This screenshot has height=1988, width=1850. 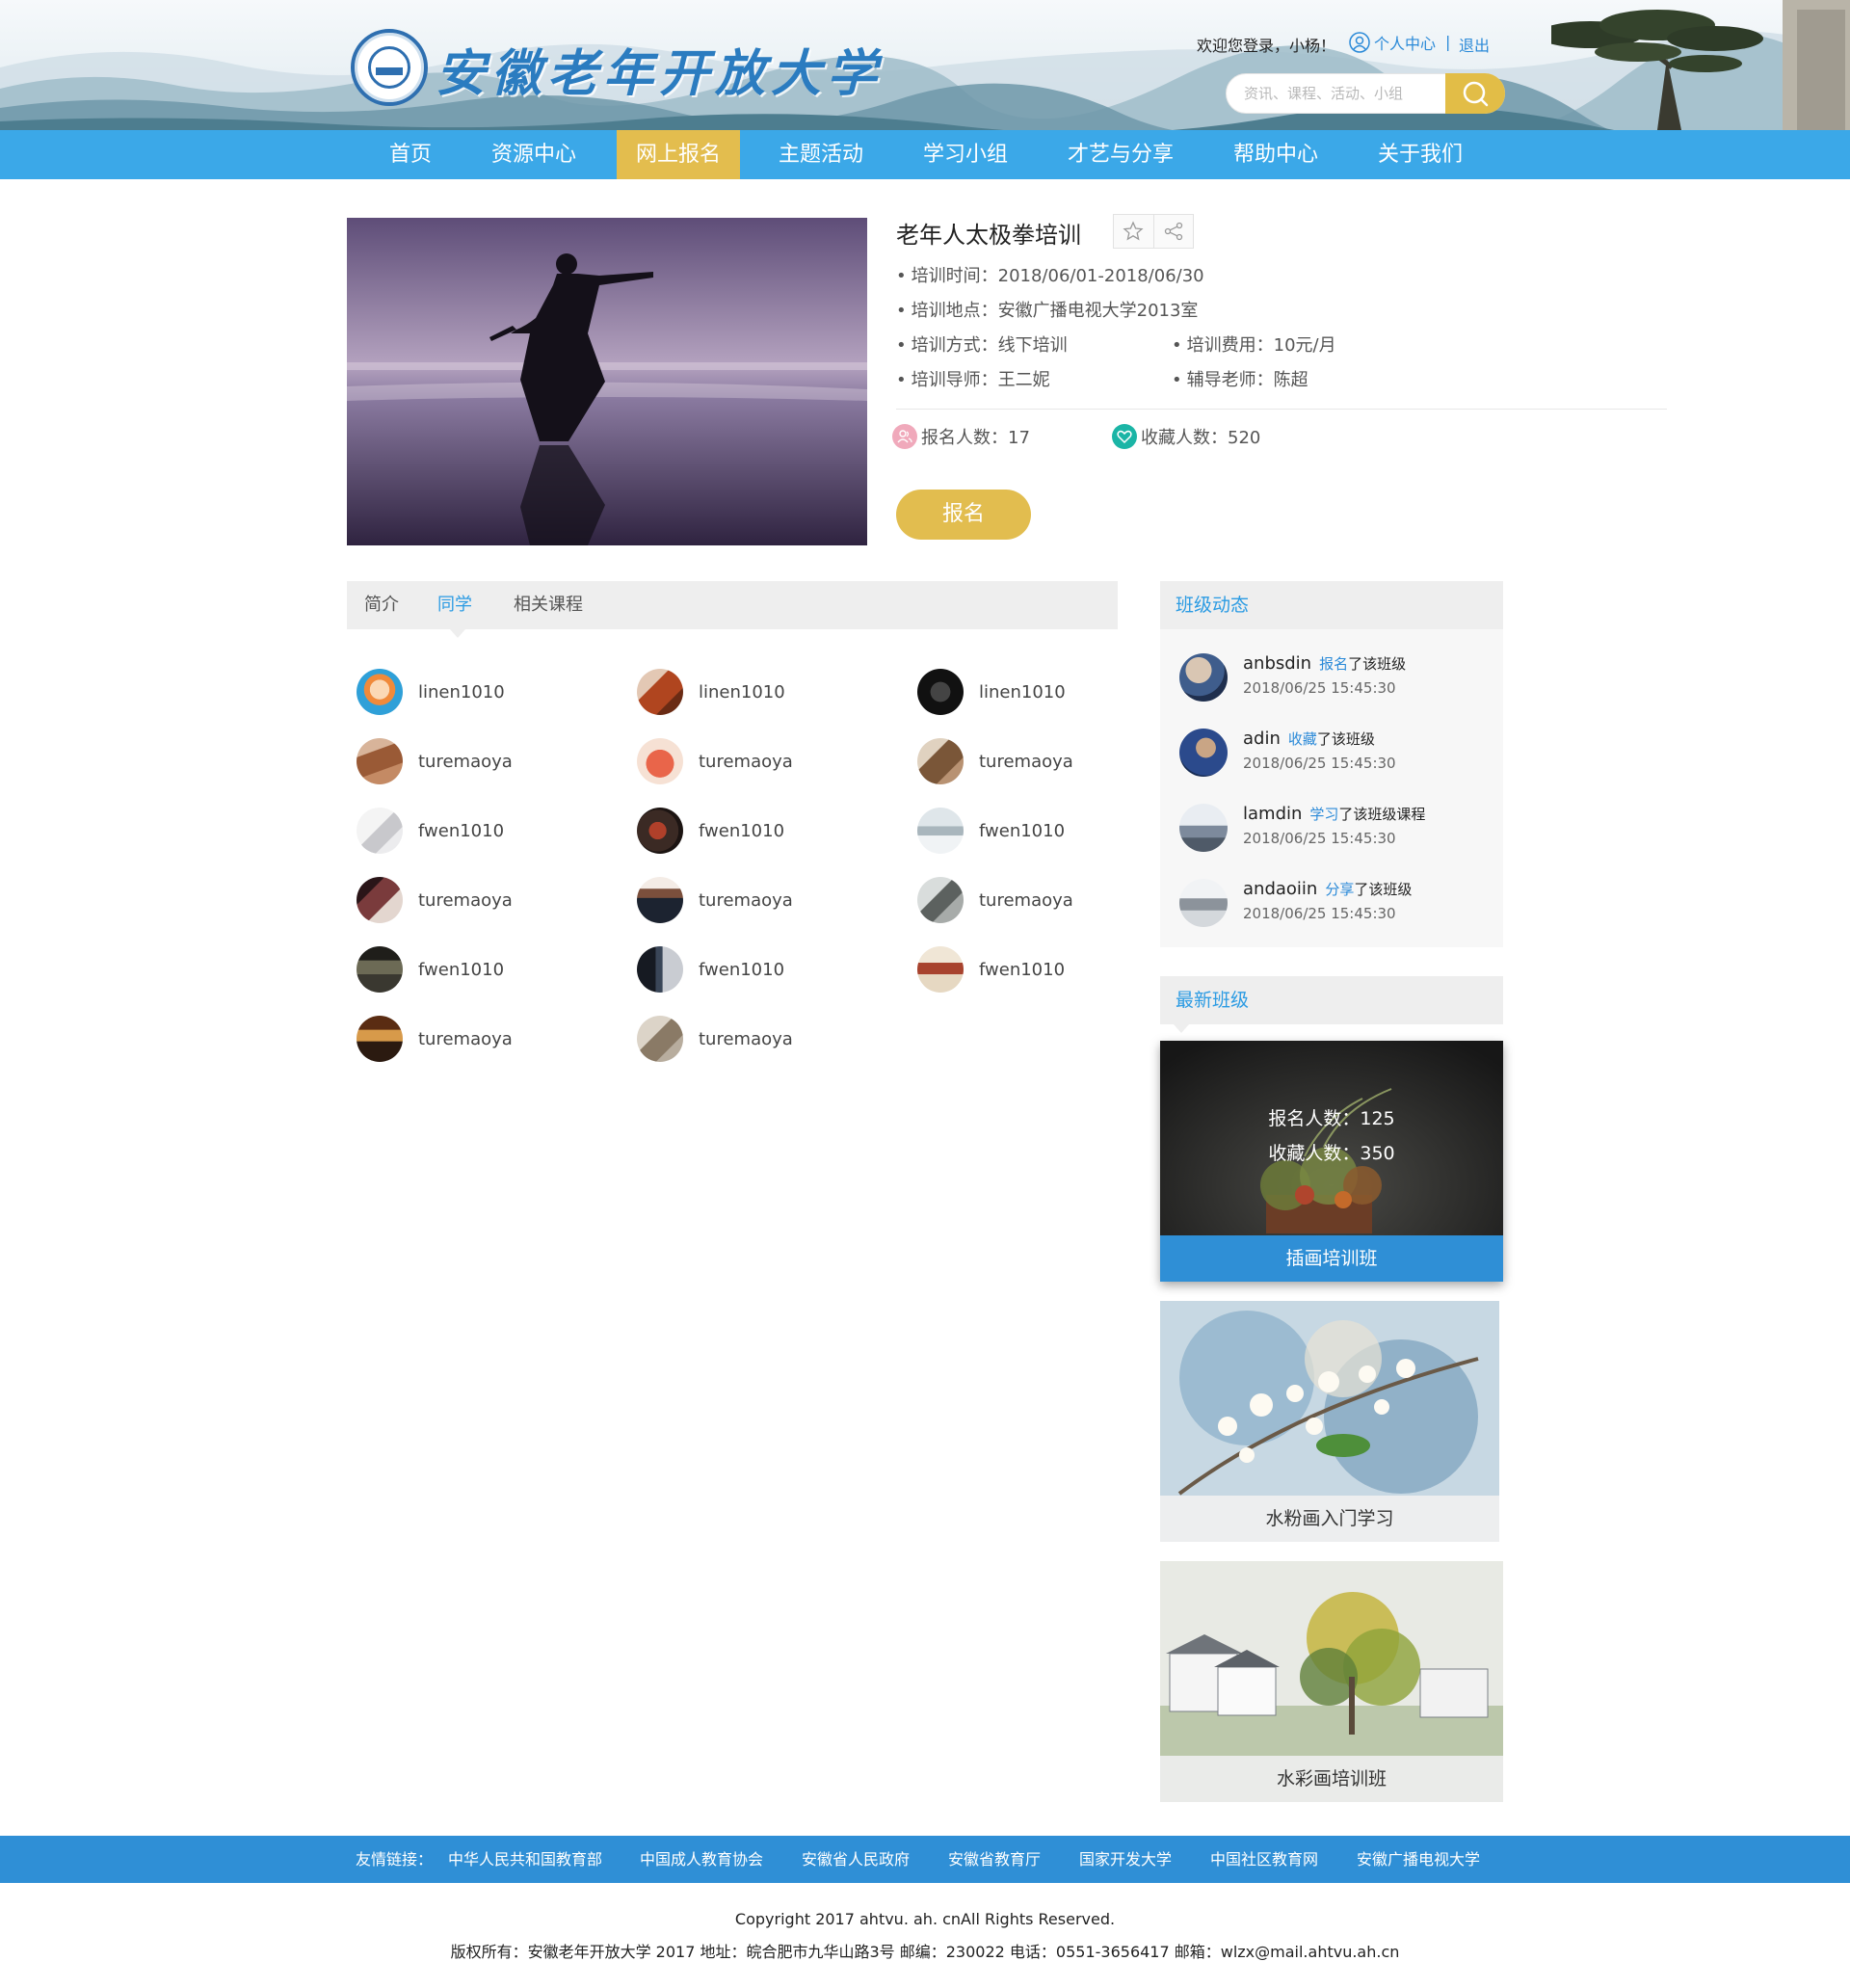 What do you see at coordinates (1319, 688) in the screenshot?
I see `feed-time: 2018/06/25 15:45:30` at bounding box center [1319, 688].